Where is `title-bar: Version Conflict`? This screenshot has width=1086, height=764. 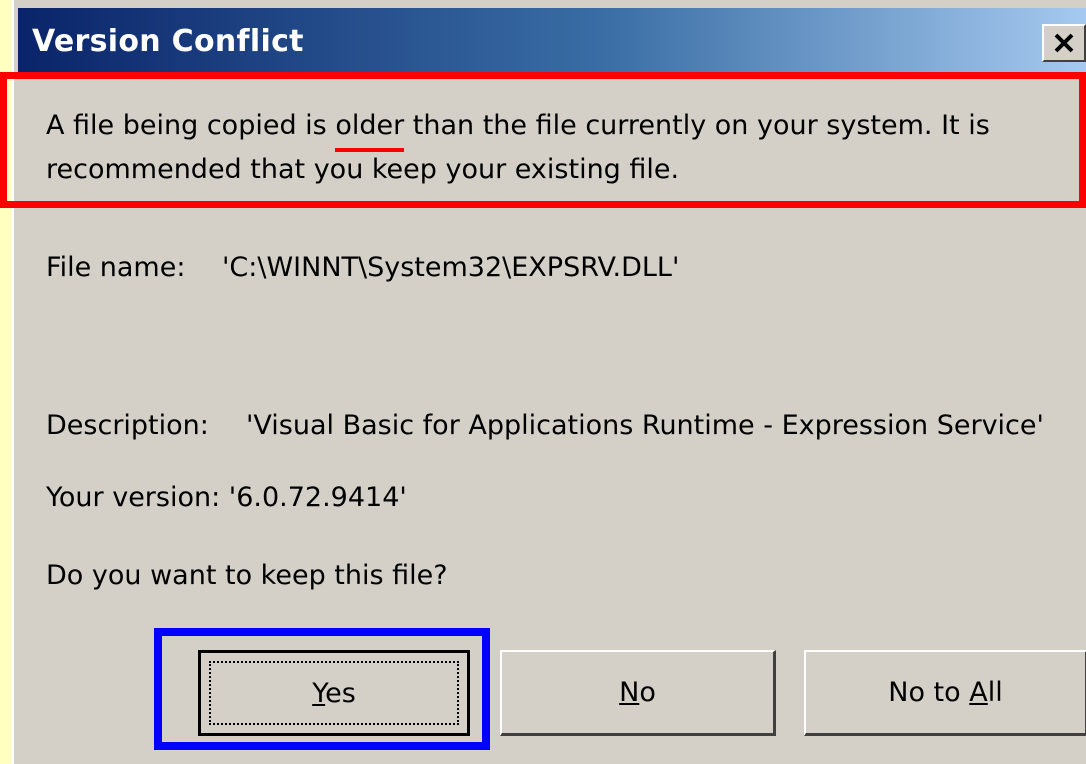
title-bar: Version Conflict is located at coordinates (552, 42).